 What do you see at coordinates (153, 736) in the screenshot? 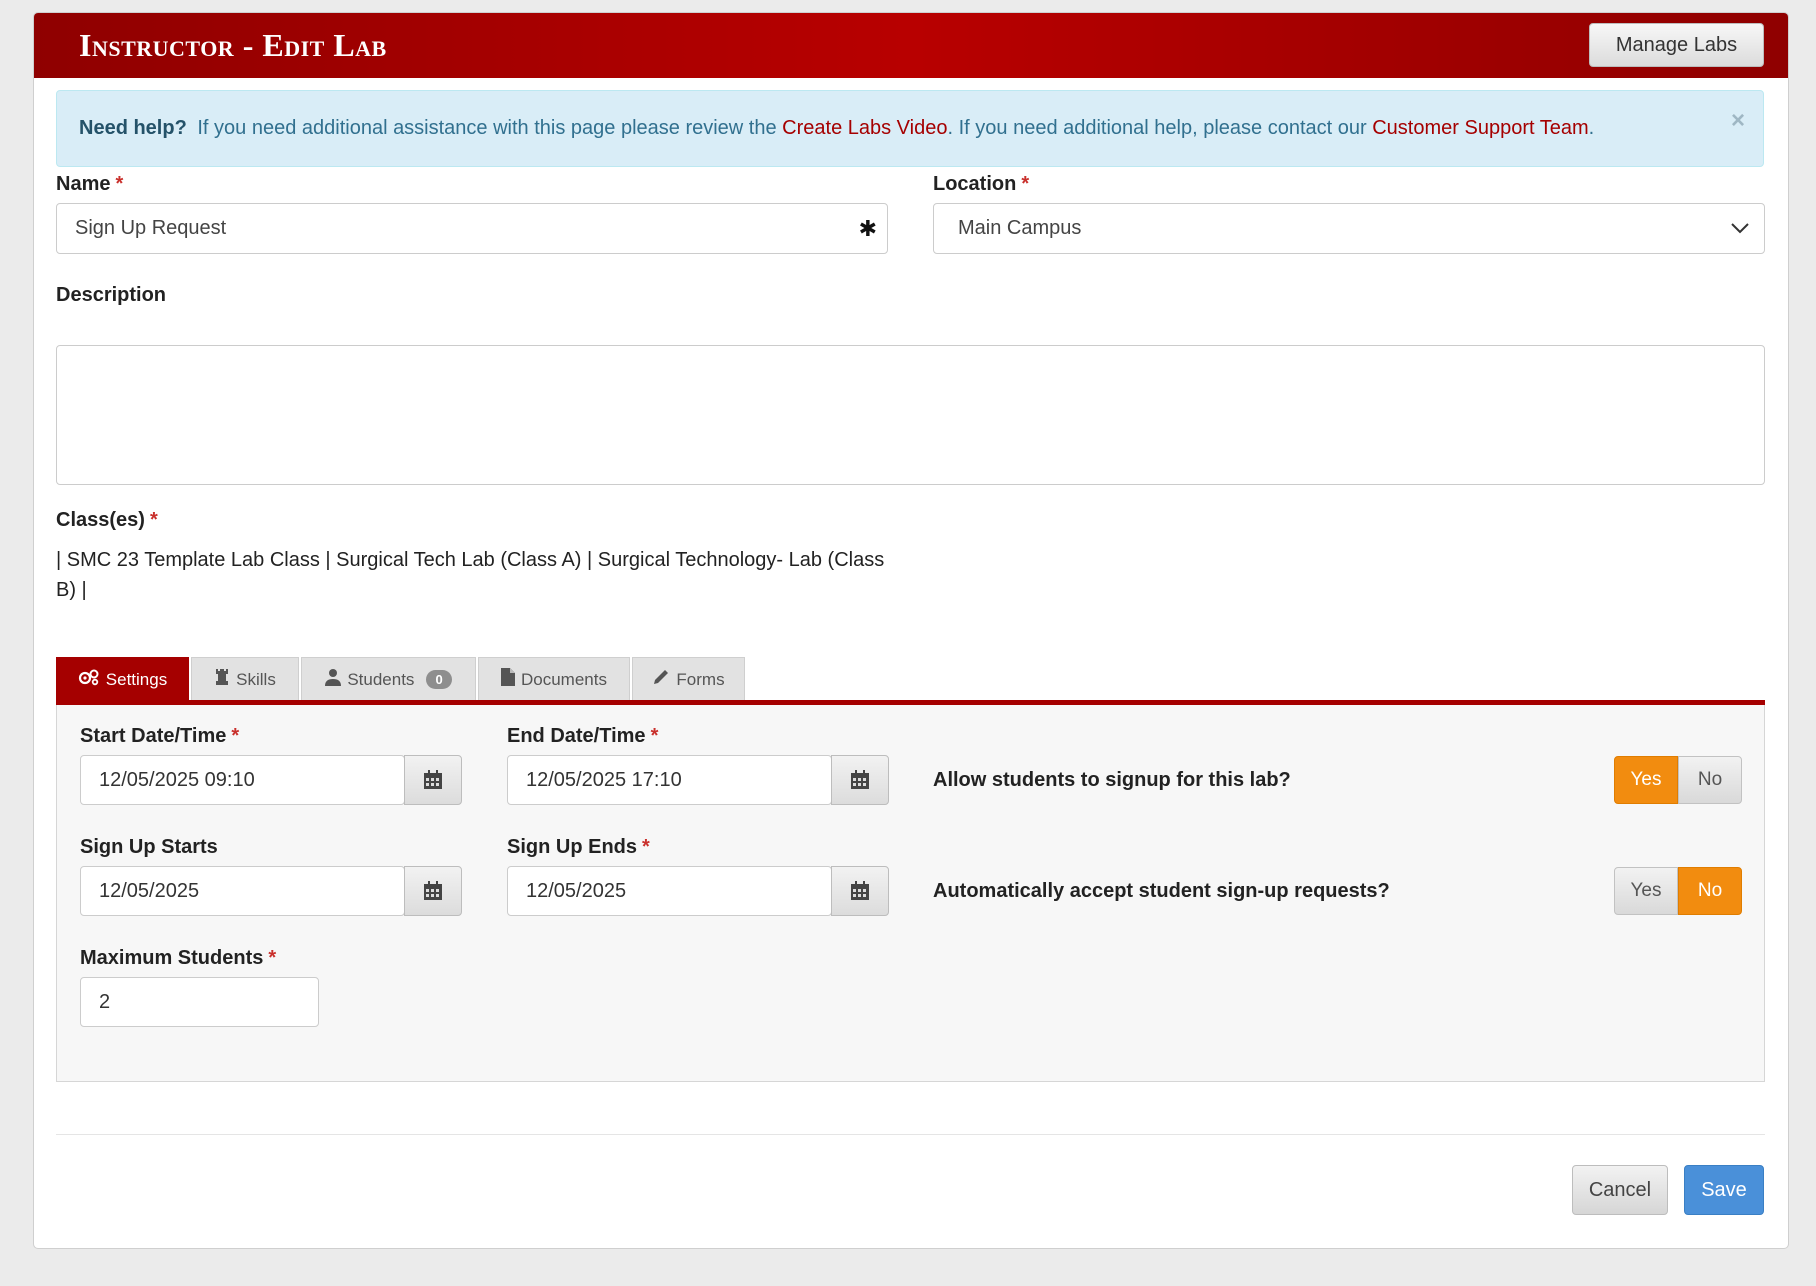
I see `start-datetime-label-text: Start Date/Time` at bounding box center [153, 736].